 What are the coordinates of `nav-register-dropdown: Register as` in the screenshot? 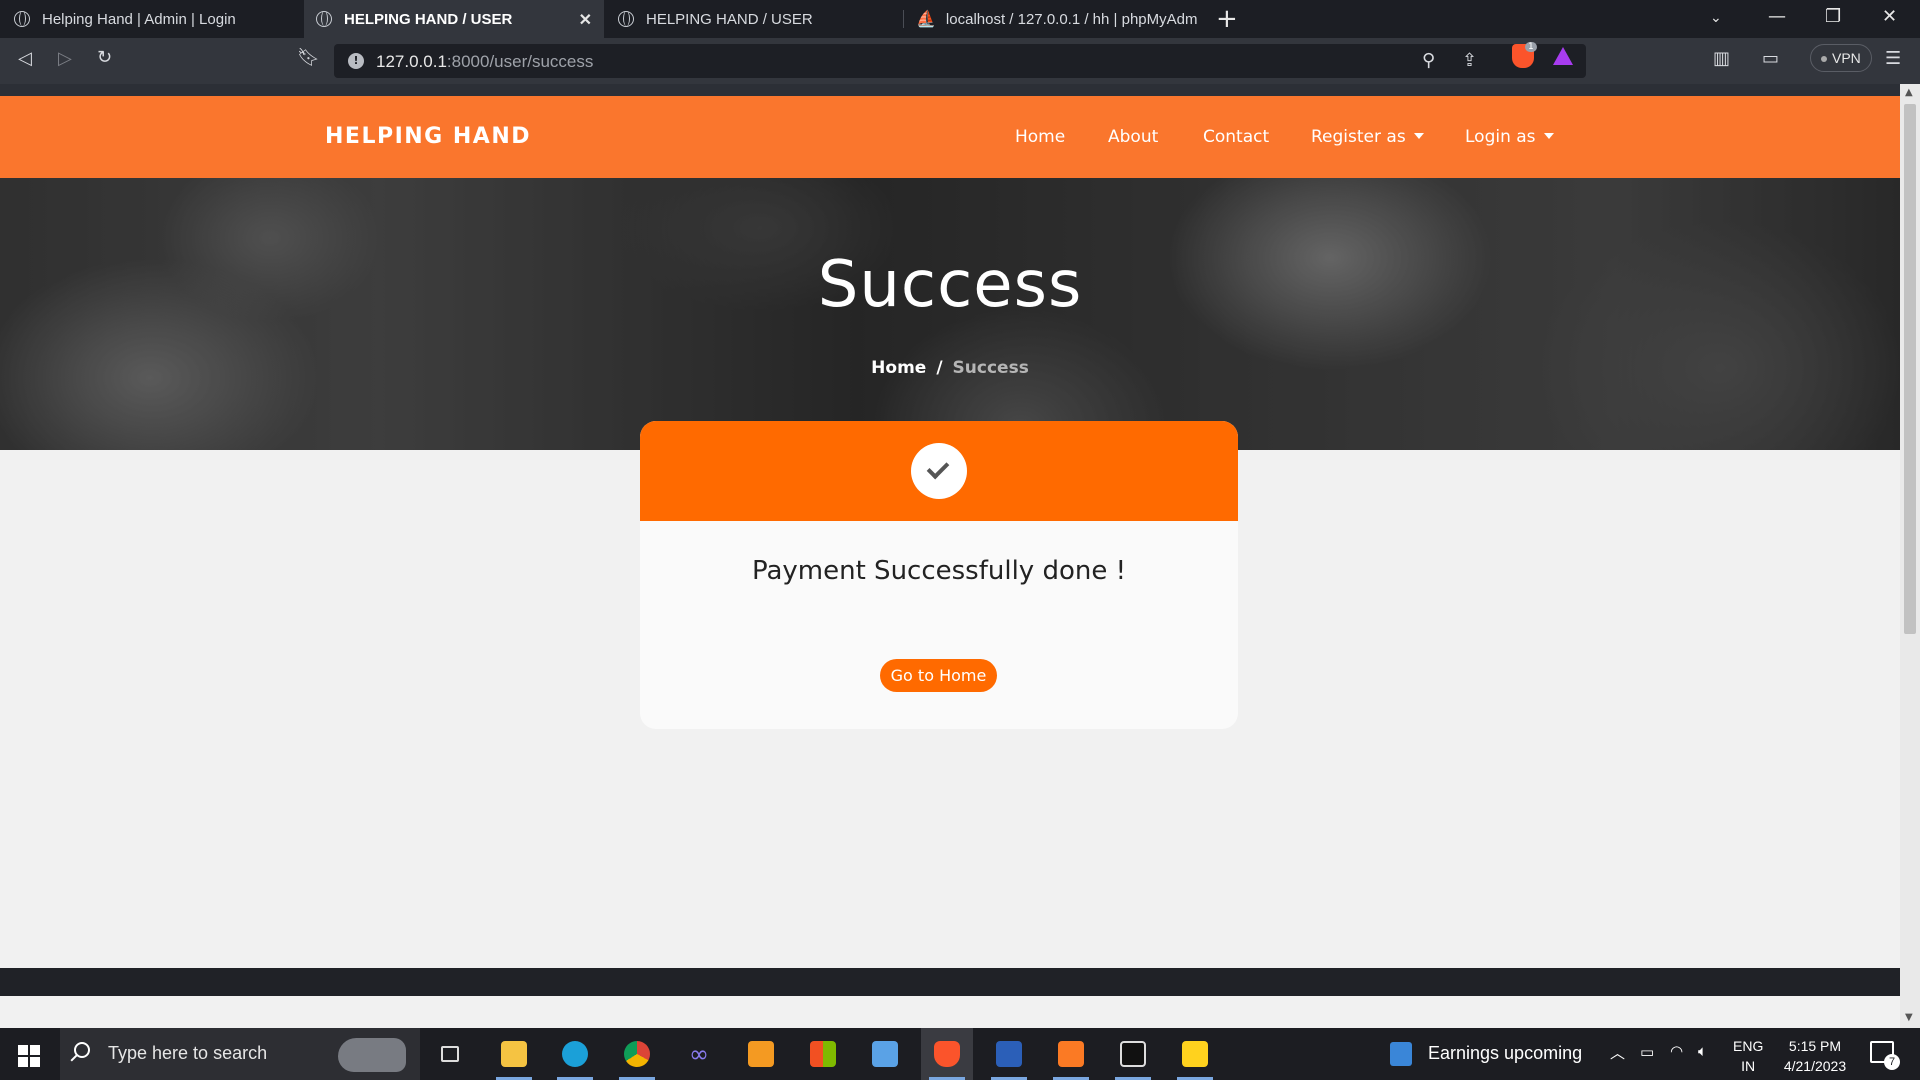 It's located at (1367, 137).